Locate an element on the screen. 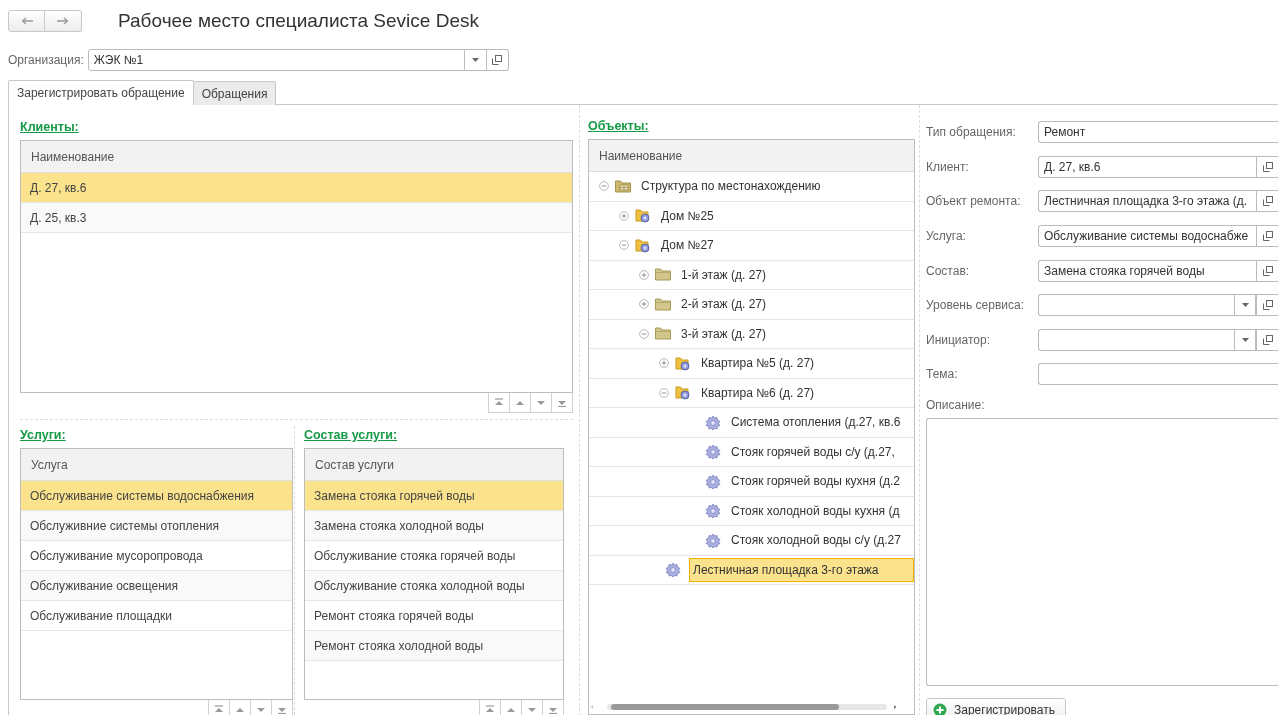 The height and width of the screenshot is (715, 1278). service-row: Обслуживание площадки is located at coordinates (156, 616).